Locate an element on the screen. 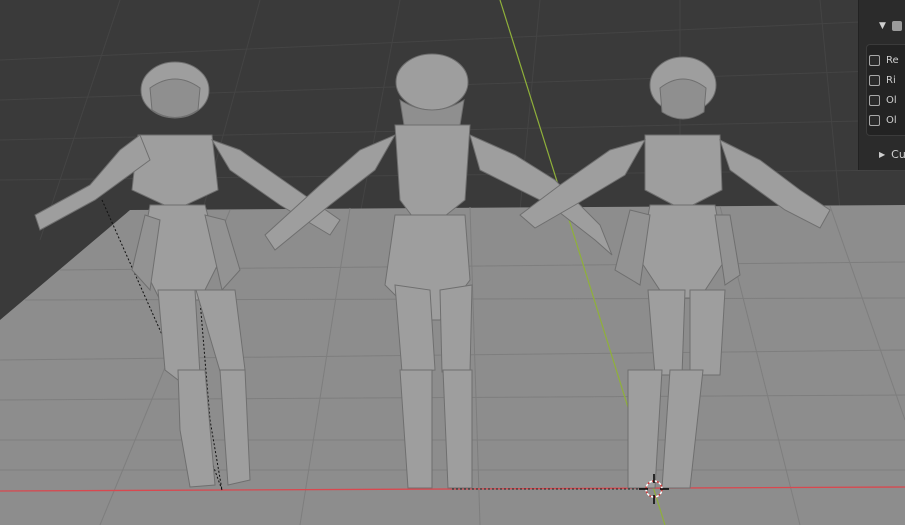 This screenshot has width=905, height=525. expand-triangle-icon: ▶ is located at coordinates (882, 154).